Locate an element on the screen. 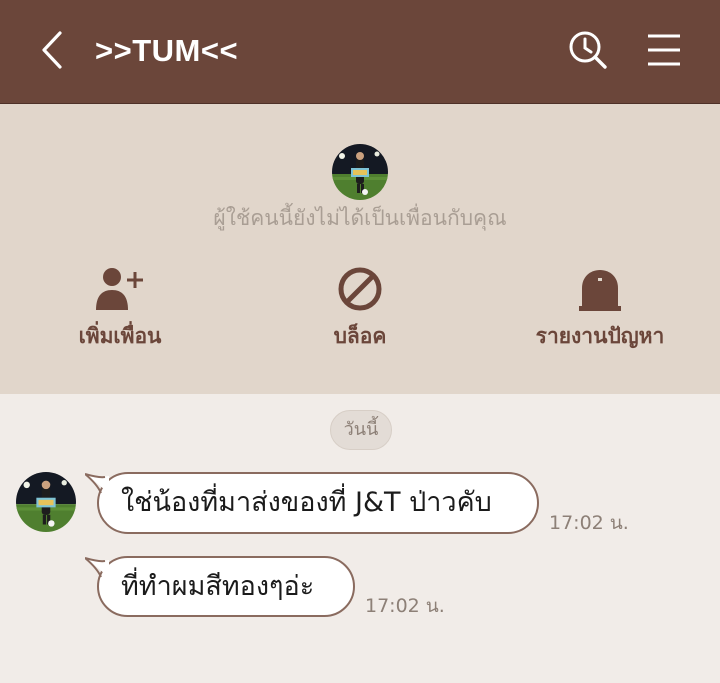 This screenshot has height=683, width=720. menu-button is located at coordinates (664, 50).